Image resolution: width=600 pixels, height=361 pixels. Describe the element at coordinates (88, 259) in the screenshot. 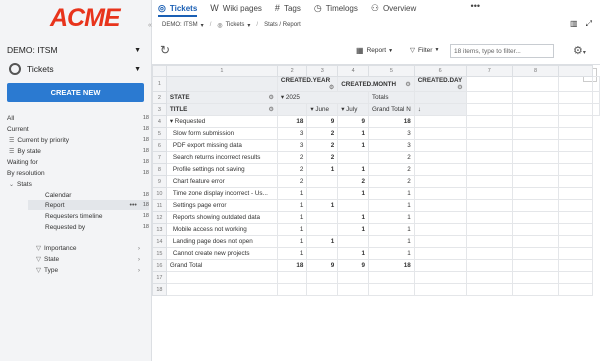

I see `filter-state: ▽ State ›` at that location.